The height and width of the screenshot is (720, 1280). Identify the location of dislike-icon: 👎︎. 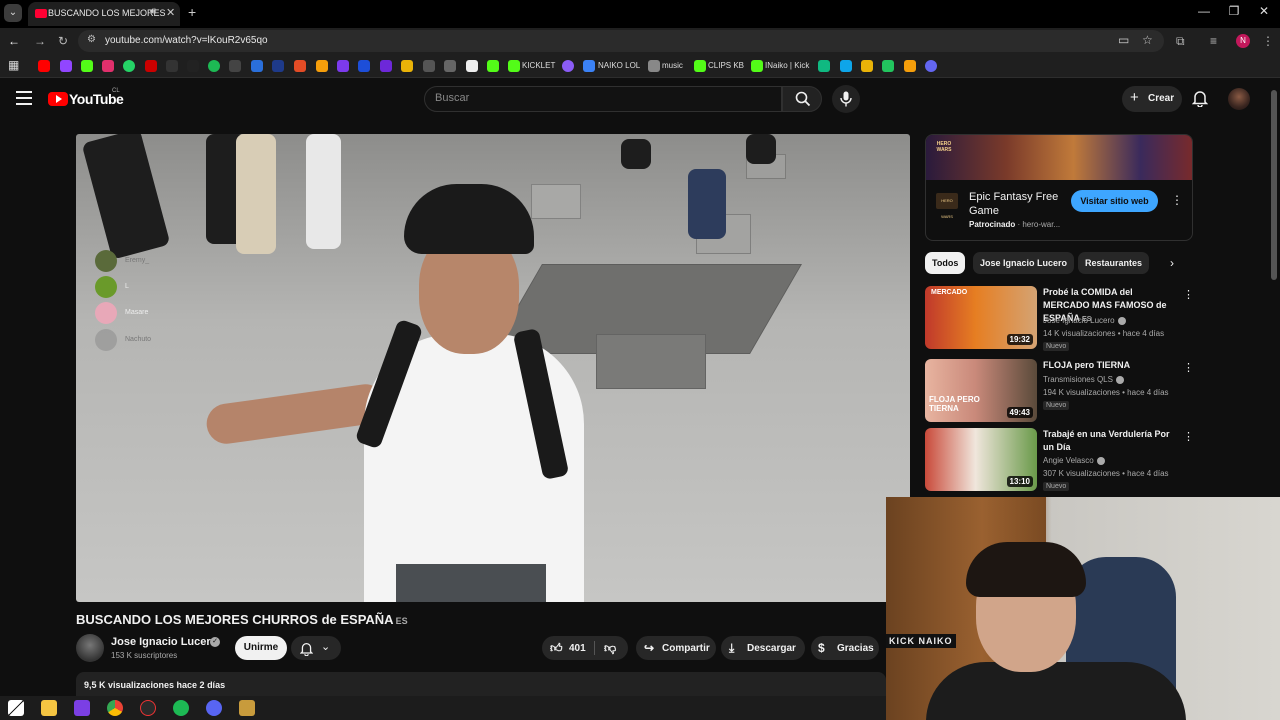
(610, 648).